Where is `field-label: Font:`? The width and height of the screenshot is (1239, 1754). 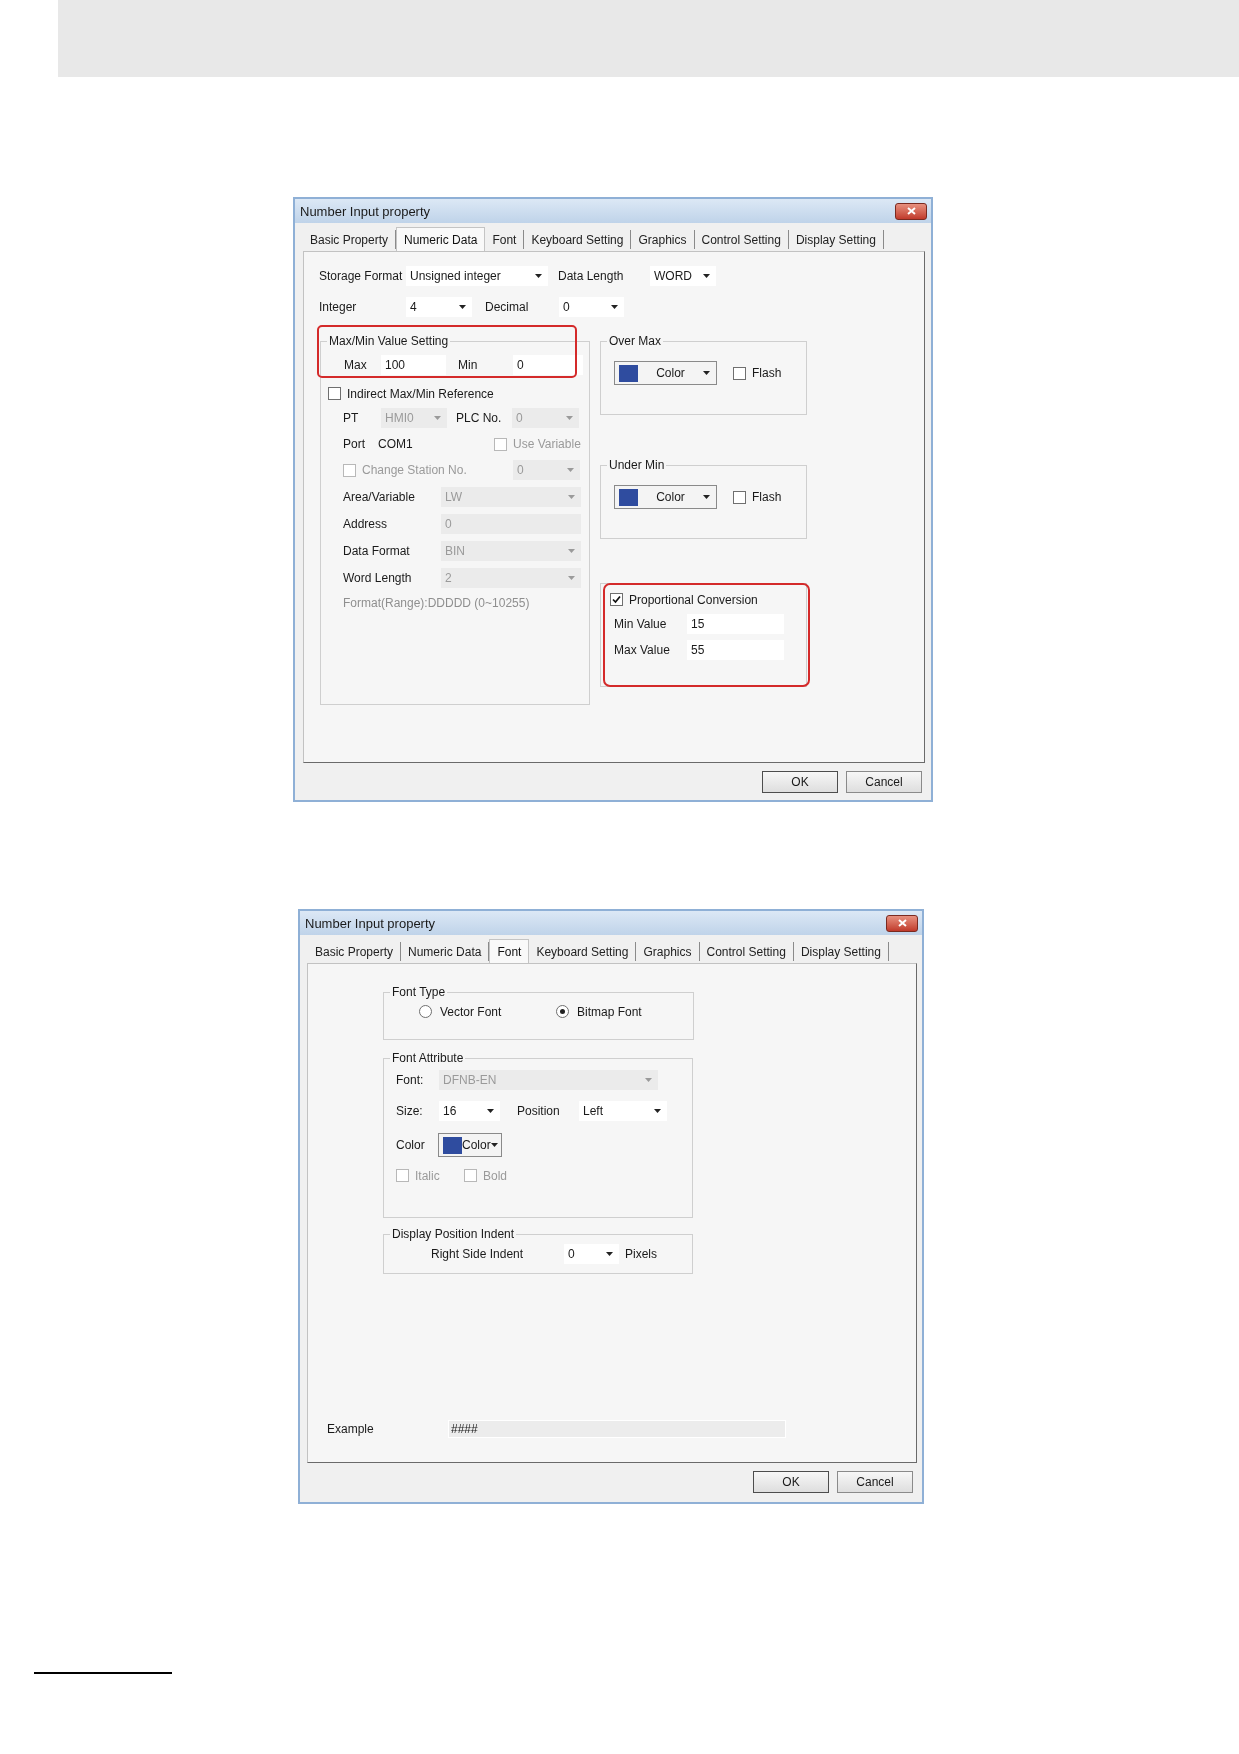
field-label: Font: is located at coordinates (410, 1080).